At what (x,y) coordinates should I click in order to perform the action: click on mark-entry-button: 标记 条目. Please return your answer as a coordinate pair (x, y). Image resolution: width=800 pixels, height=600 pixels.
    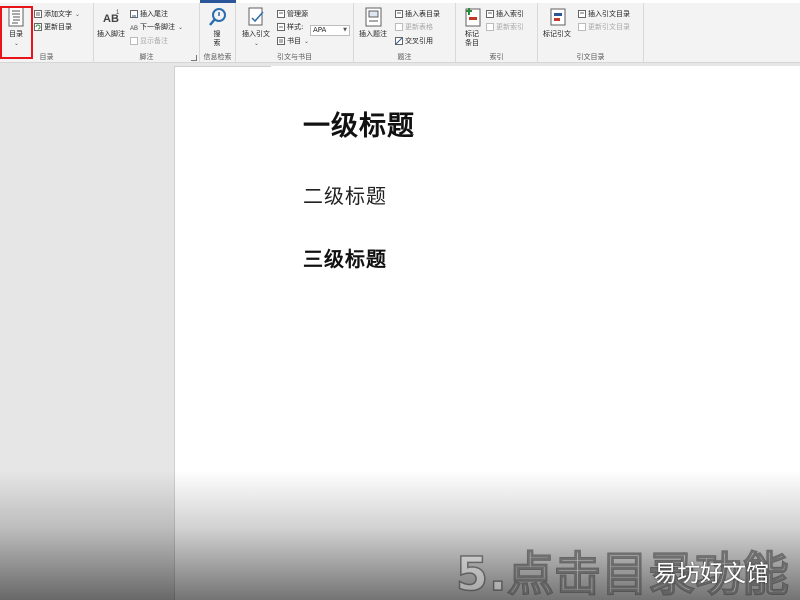
    Looking at the image, I should click on (472, 27).